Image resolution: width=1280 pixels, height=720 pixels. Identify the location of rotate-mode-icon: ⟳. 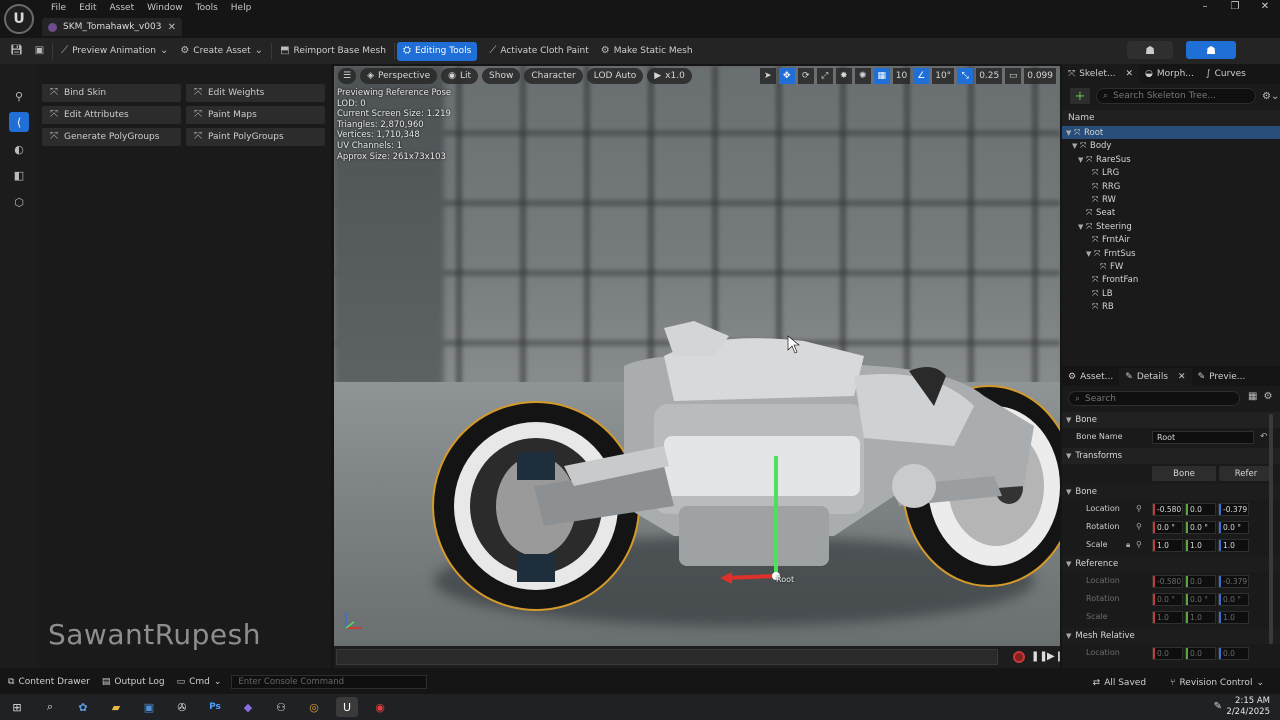
(805, 76).